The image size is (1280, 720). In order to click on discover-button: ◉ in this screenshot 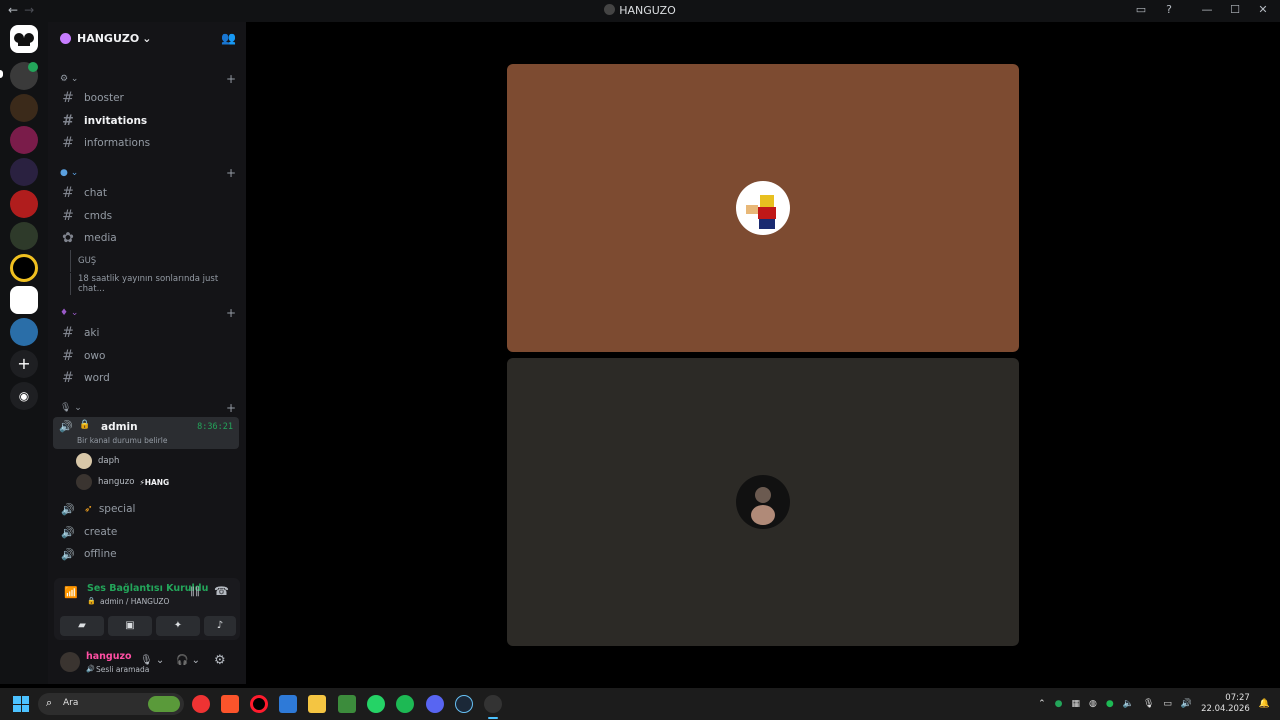, I will do `click(24, 396)`.